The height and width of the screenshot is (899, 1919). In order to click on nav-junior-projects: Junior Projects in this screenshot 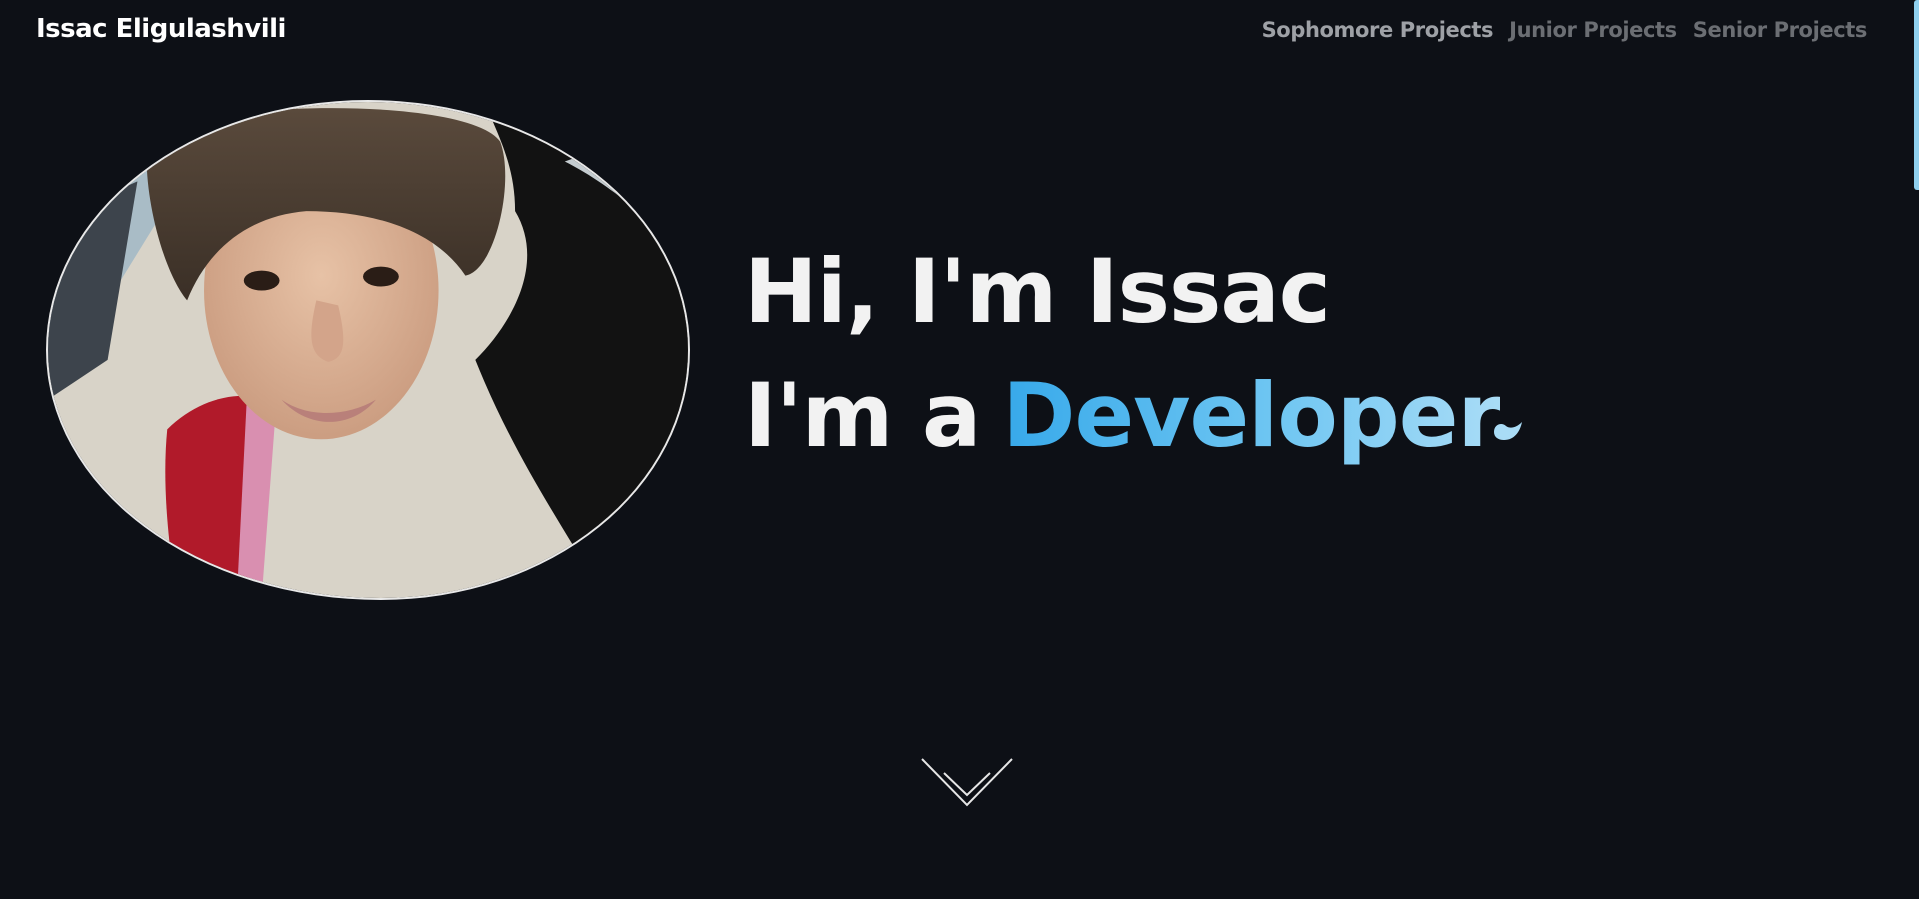, I will do `click(1593, 30)`.